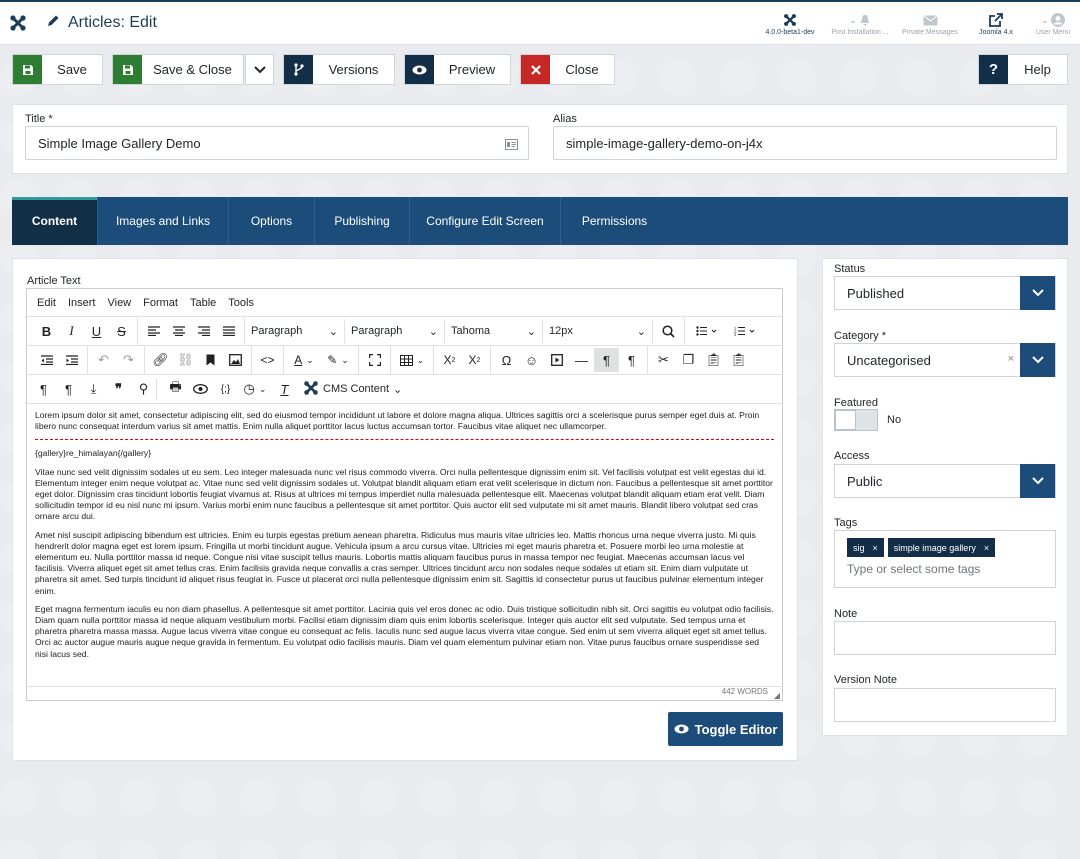  I want to click on tab-permissions: Permissions, so click(614, 221).